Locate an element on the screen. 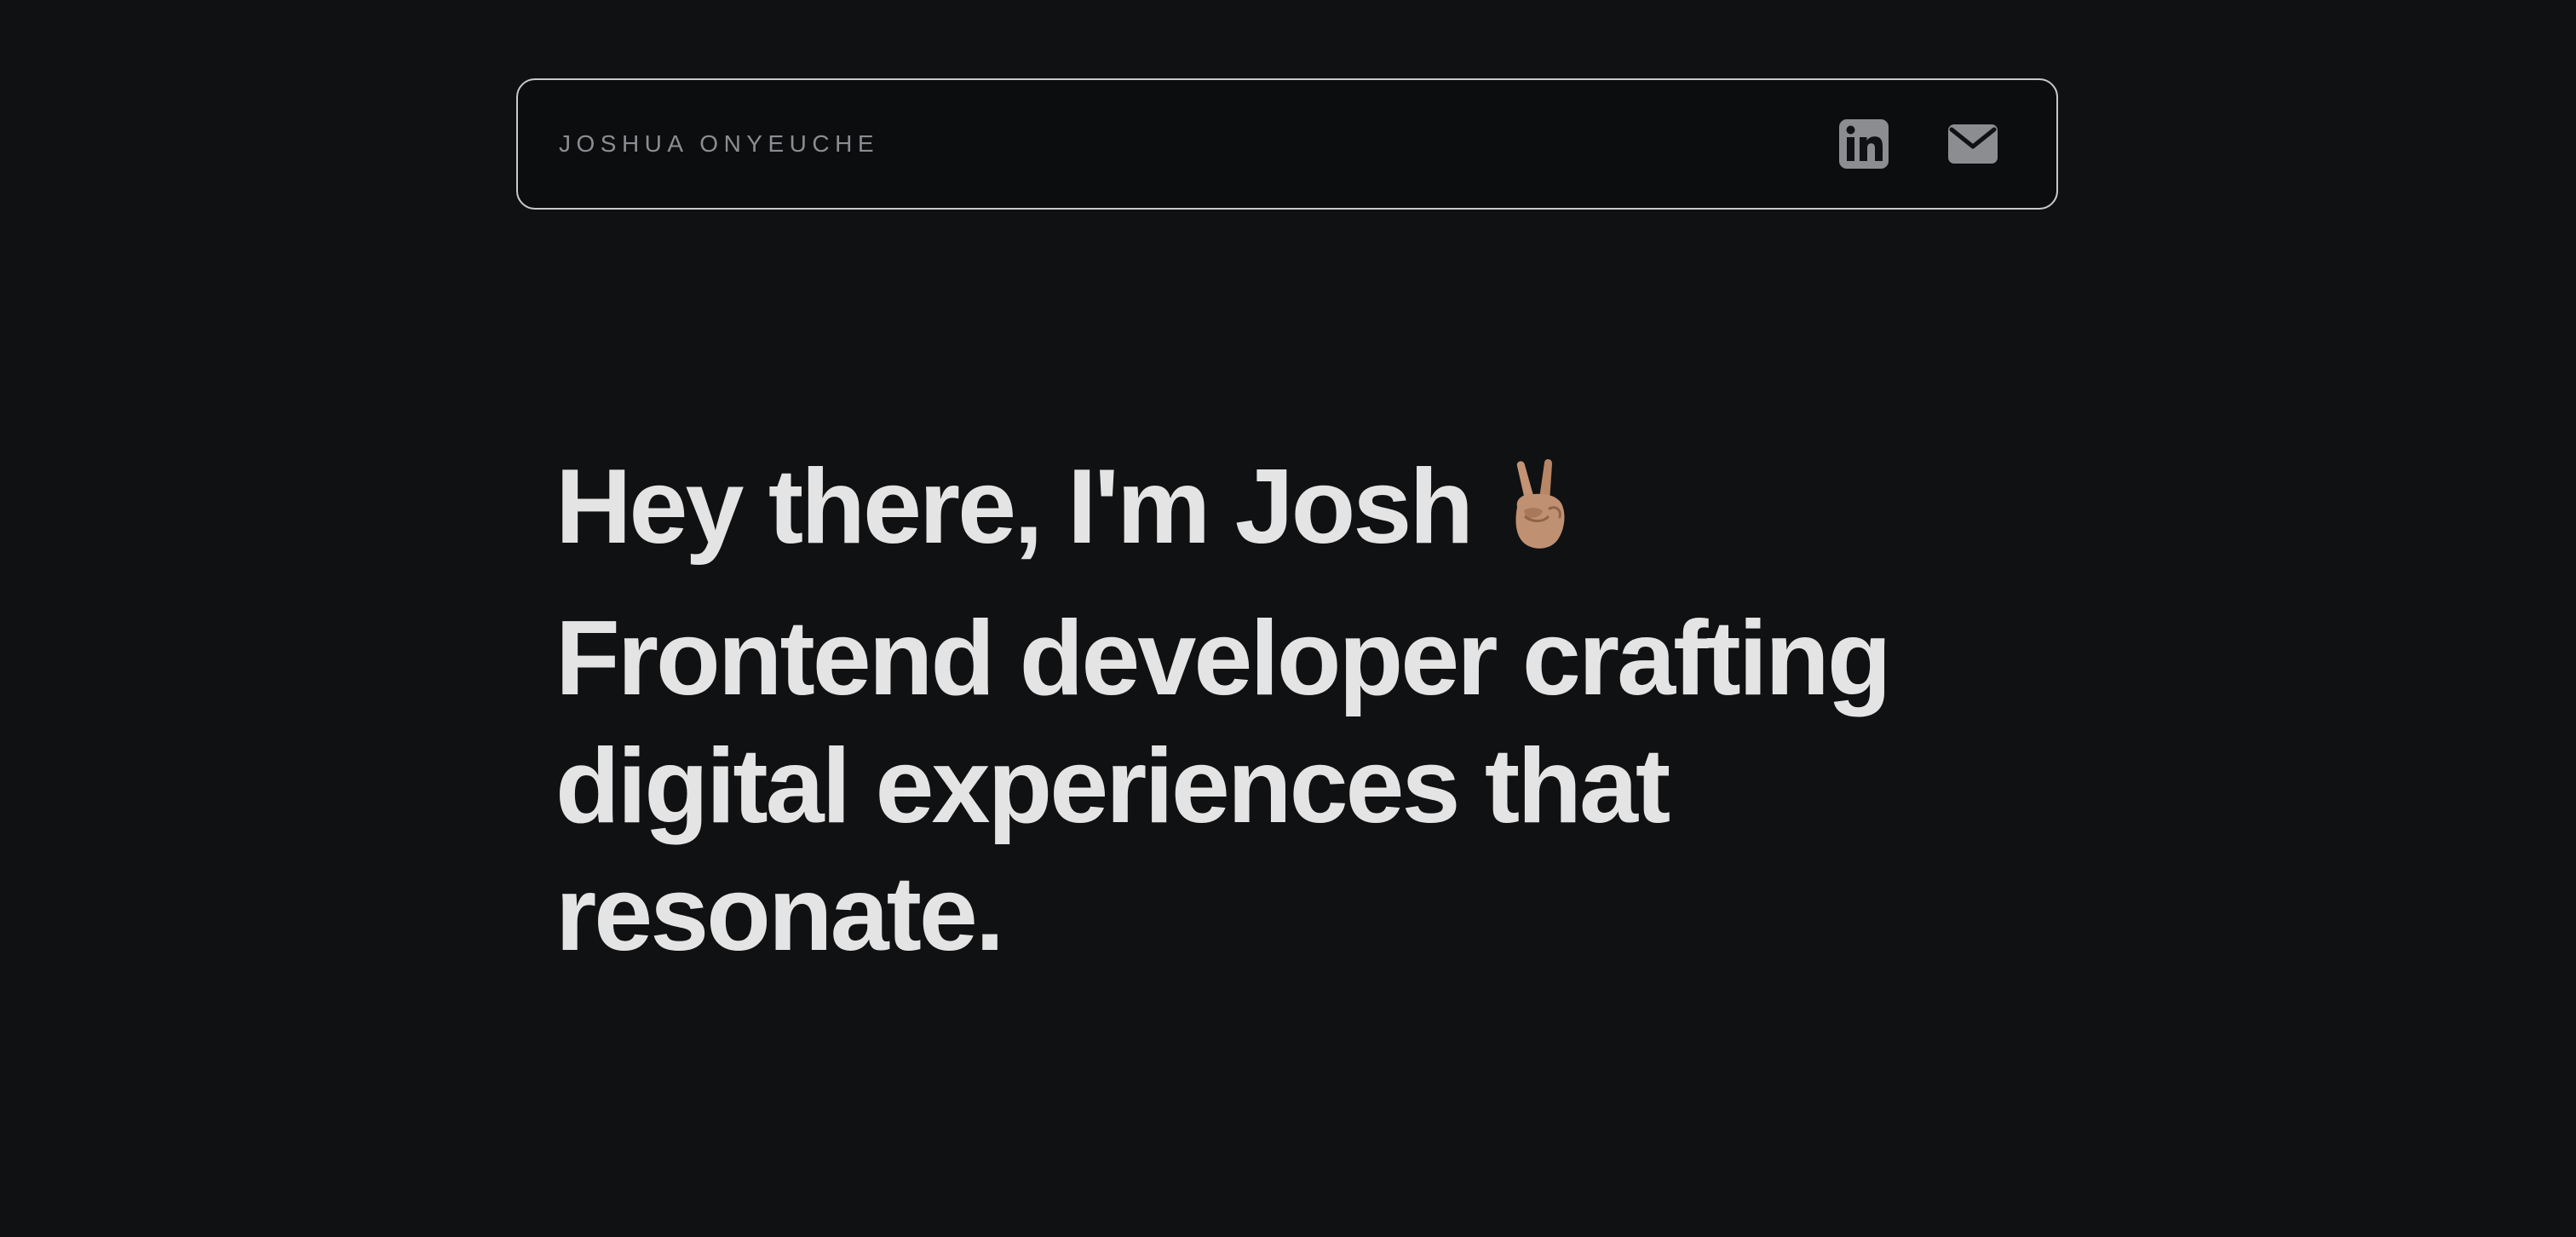  brand-name-link: JOSHUA ONYEUCHE is located at coordinates (719, 144).